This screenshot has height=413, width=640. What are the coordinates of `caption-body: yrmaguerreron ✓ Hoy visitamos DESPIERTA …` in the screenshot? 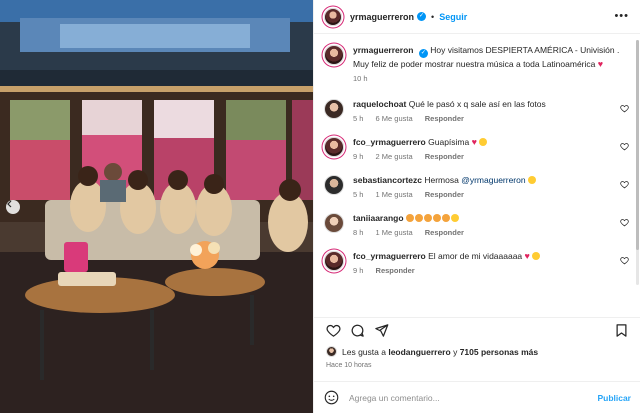 It's located at (492, 63).